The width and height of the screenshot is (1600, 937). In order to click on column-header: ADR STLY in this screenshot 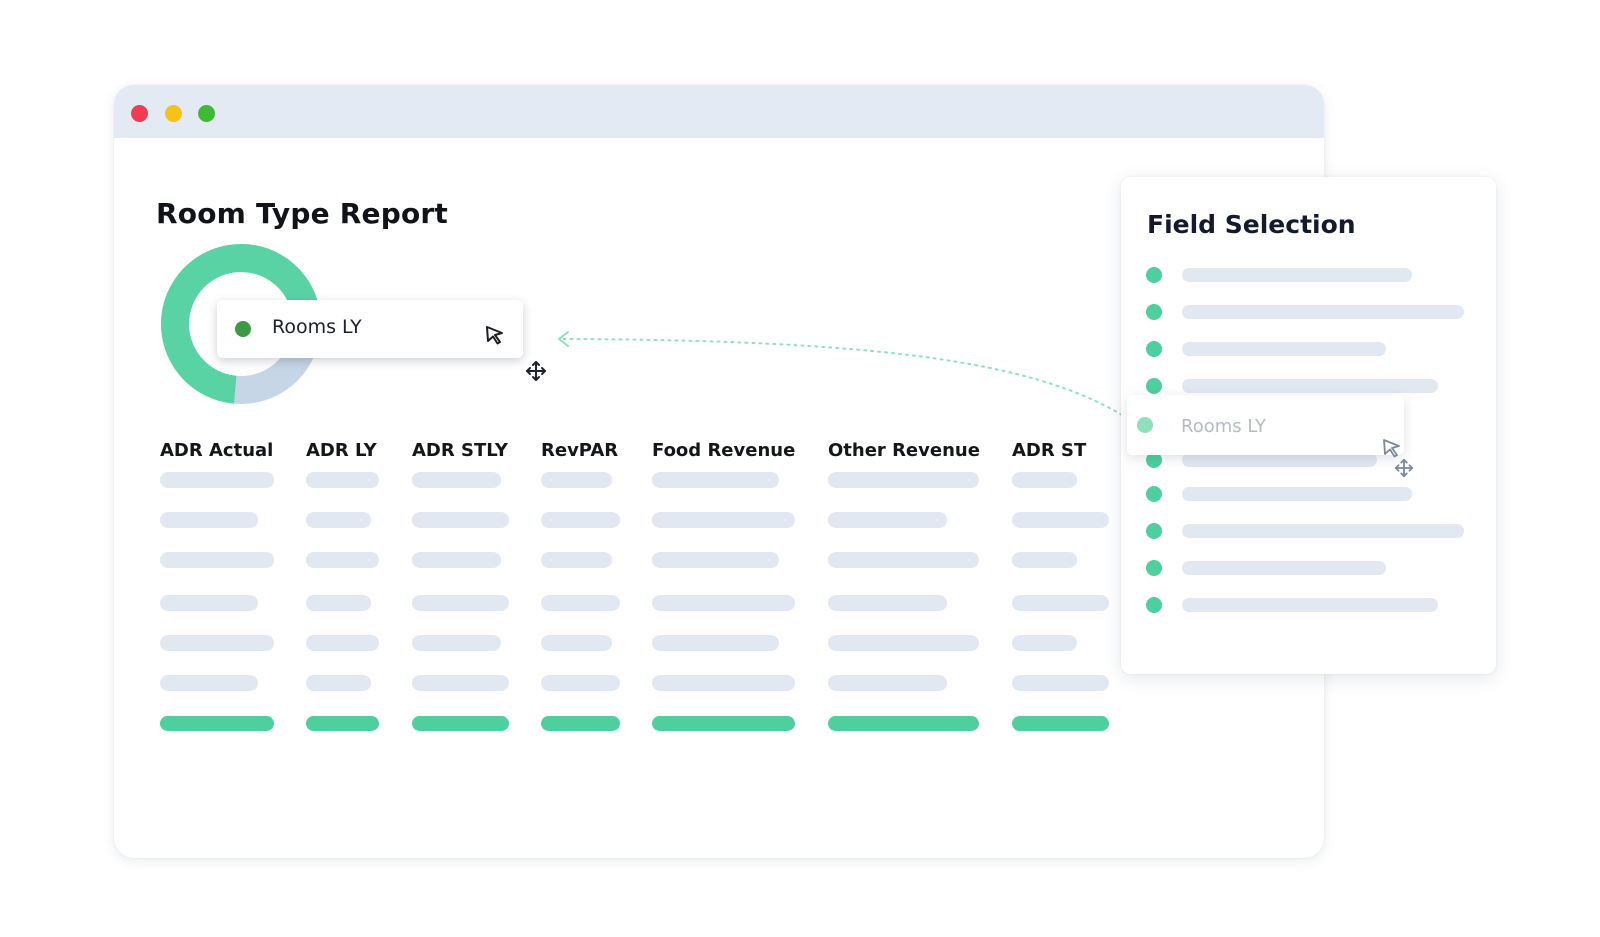, I will do `click(460, 450)`.